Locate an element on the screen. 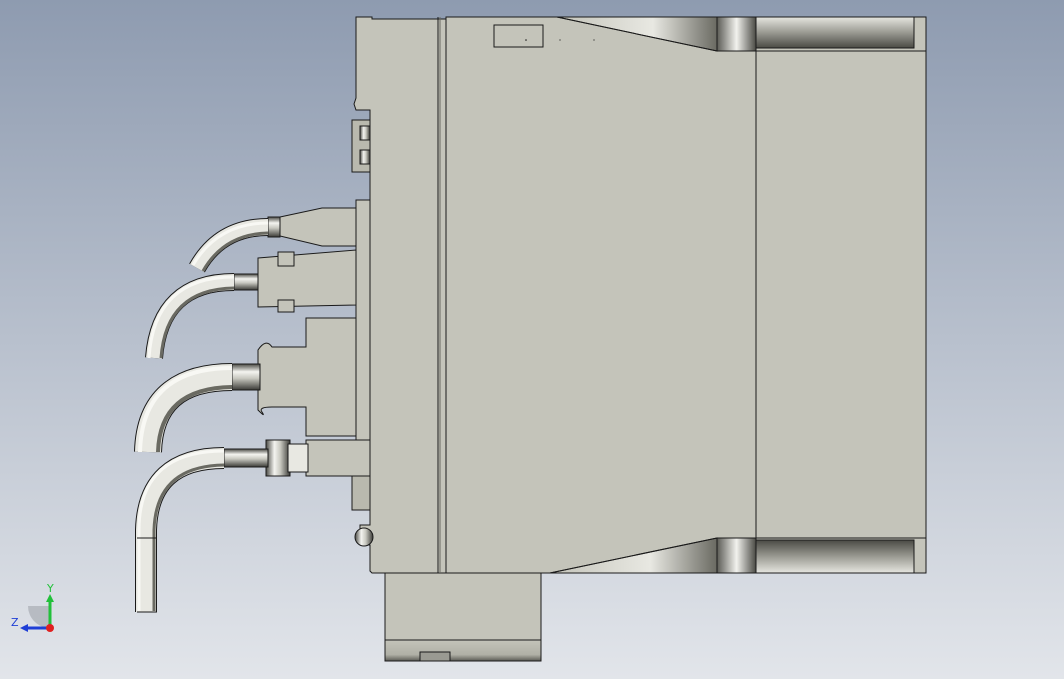 The height and width of the screenshot is (679, 1064). bottom-band is located at coordinates (736, 555).